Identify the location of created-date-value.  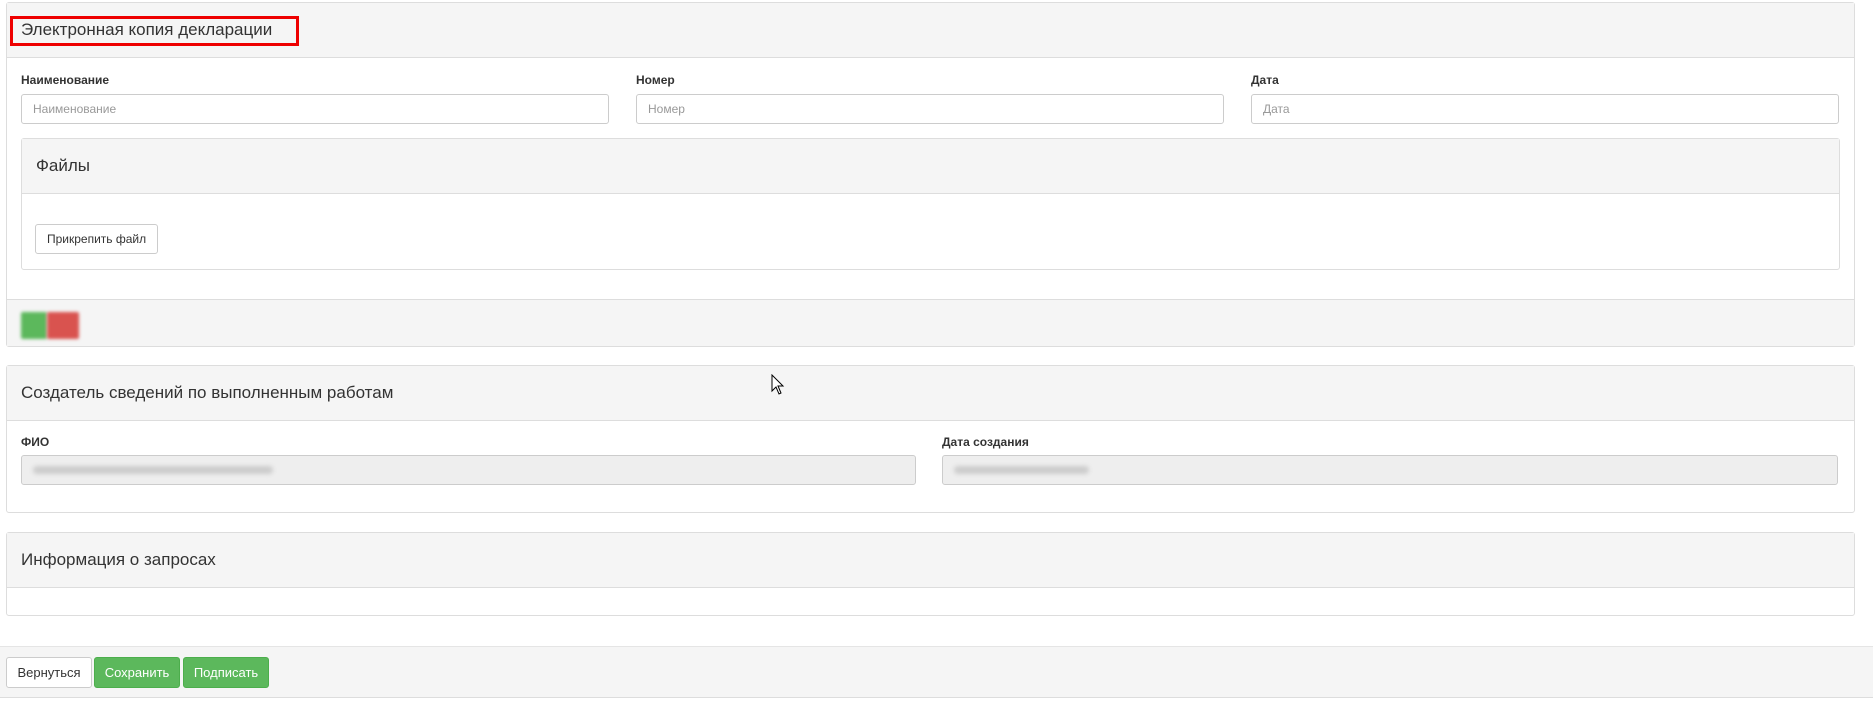
(1021, 470).